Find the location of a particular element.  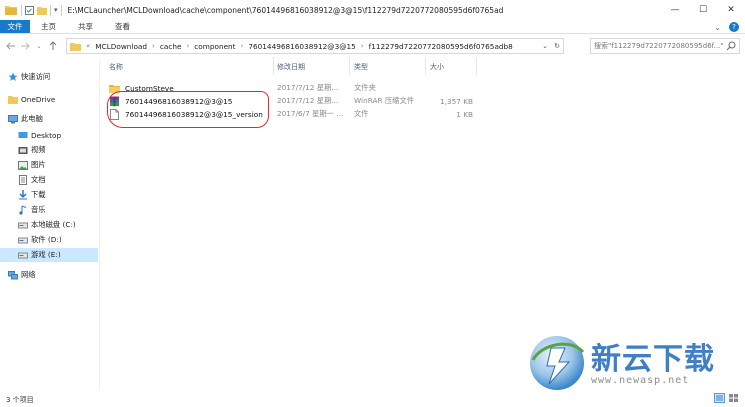

maximize-button: ☐ is located at coordinates (703, 10).